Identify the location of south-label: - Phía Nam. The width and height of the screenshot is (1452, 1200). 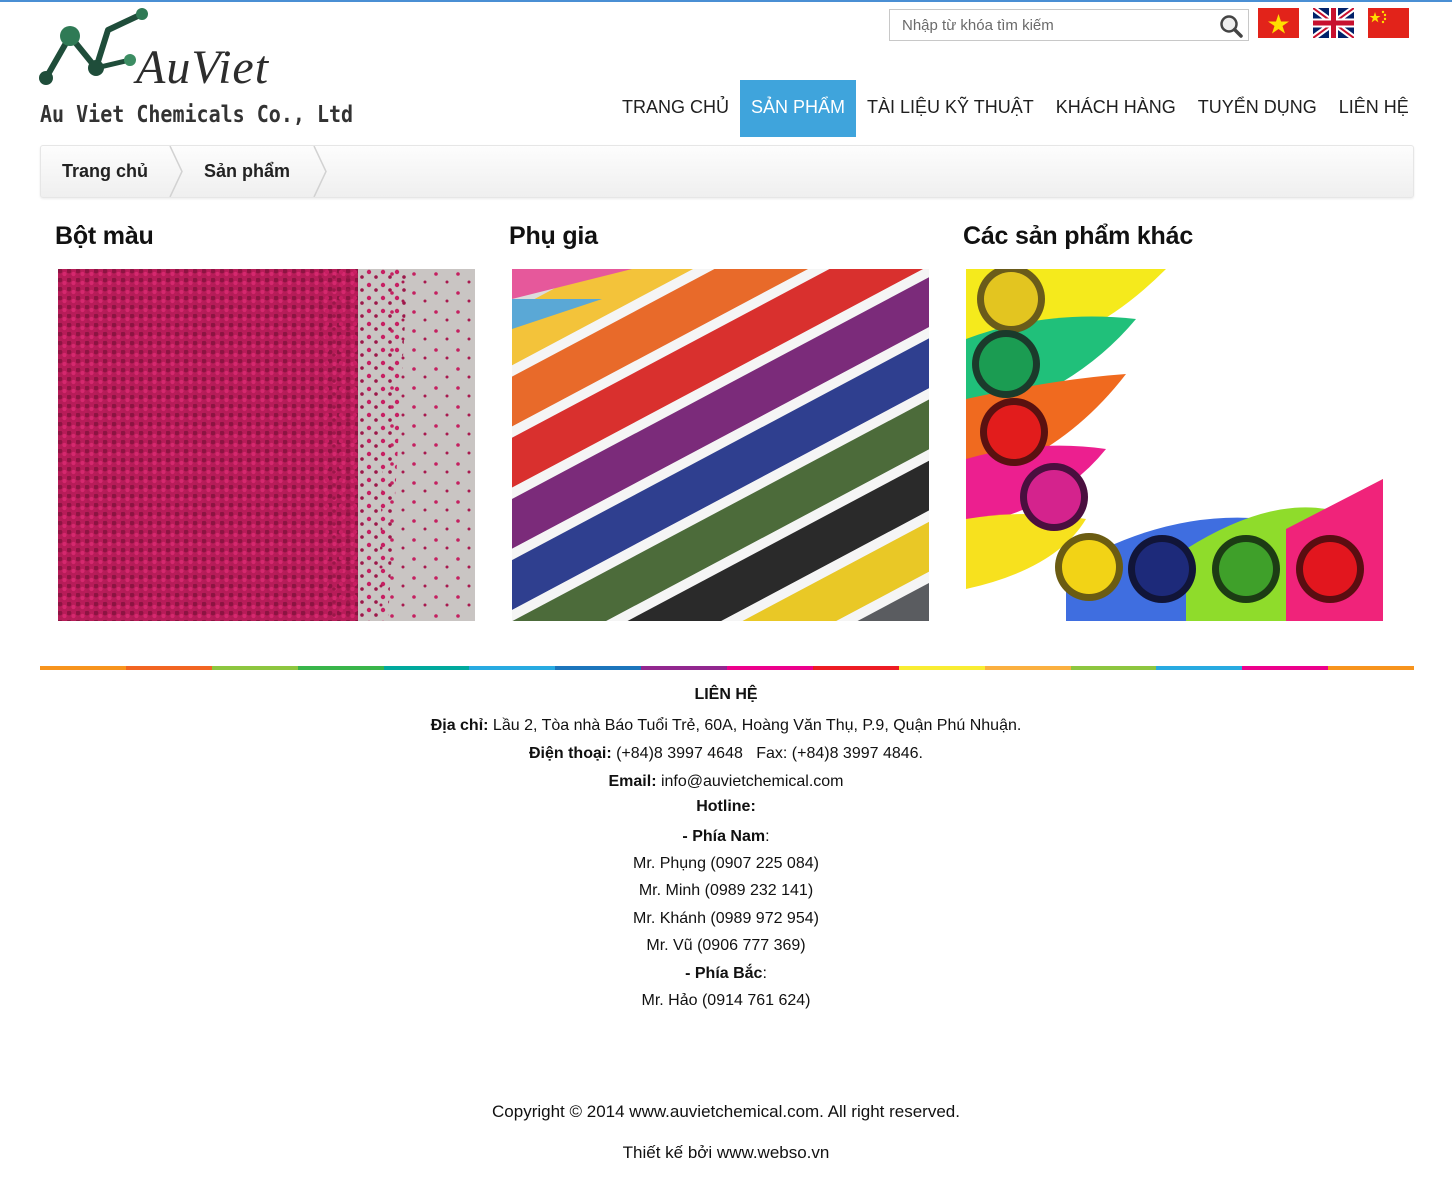
(724, 836).